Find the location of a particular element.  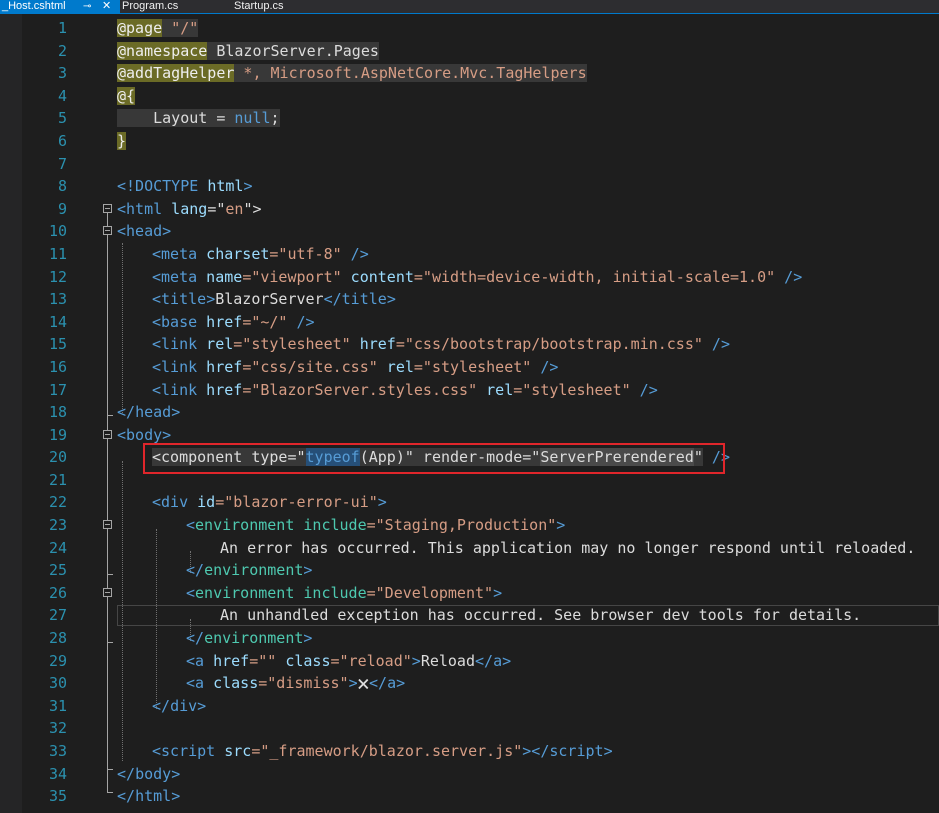

code-token: include is located at coordinates (330, 592).